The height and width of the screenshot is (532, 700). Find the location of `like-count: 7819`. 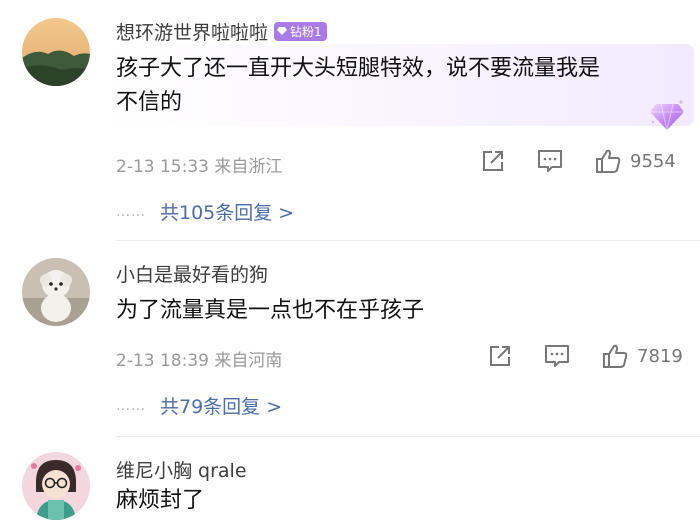

like-count: 7819 is located at coordinates (660, 356).